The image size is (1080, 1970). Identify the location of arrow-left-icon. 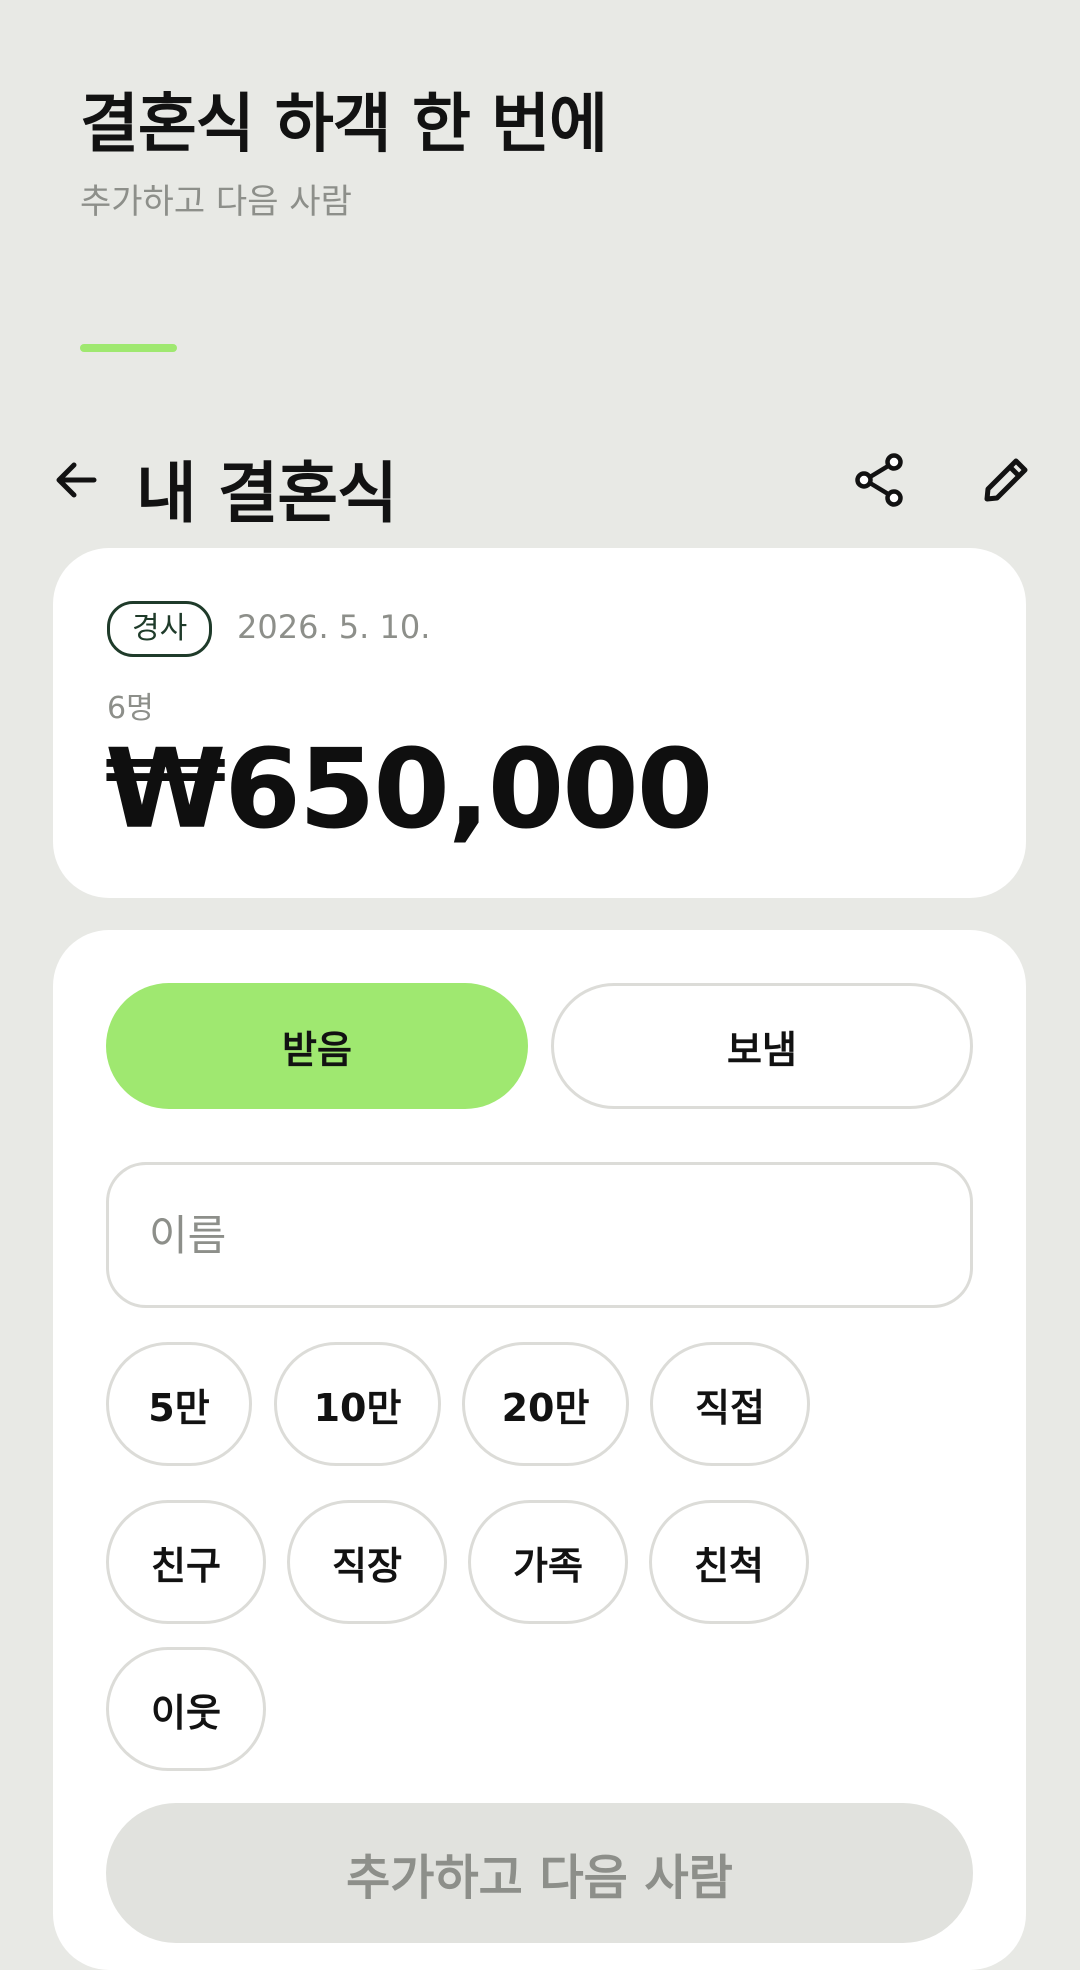
(76, 480).